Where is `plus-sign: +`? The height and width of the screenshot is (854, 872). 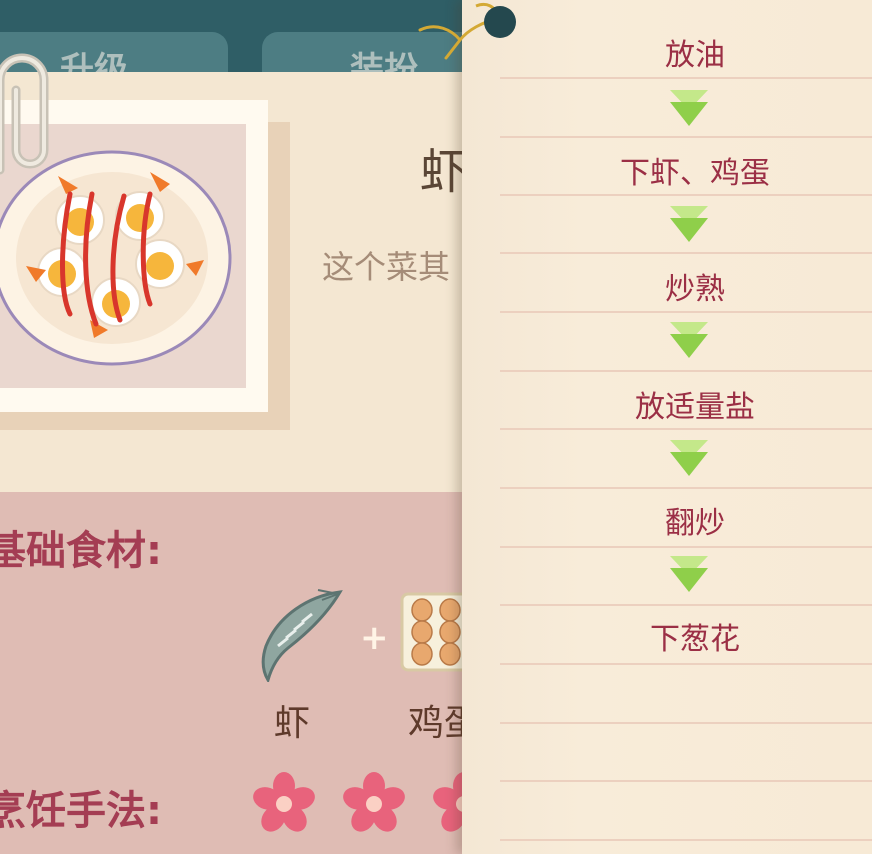 plus-sign: + is located at coordinates (374, 638).